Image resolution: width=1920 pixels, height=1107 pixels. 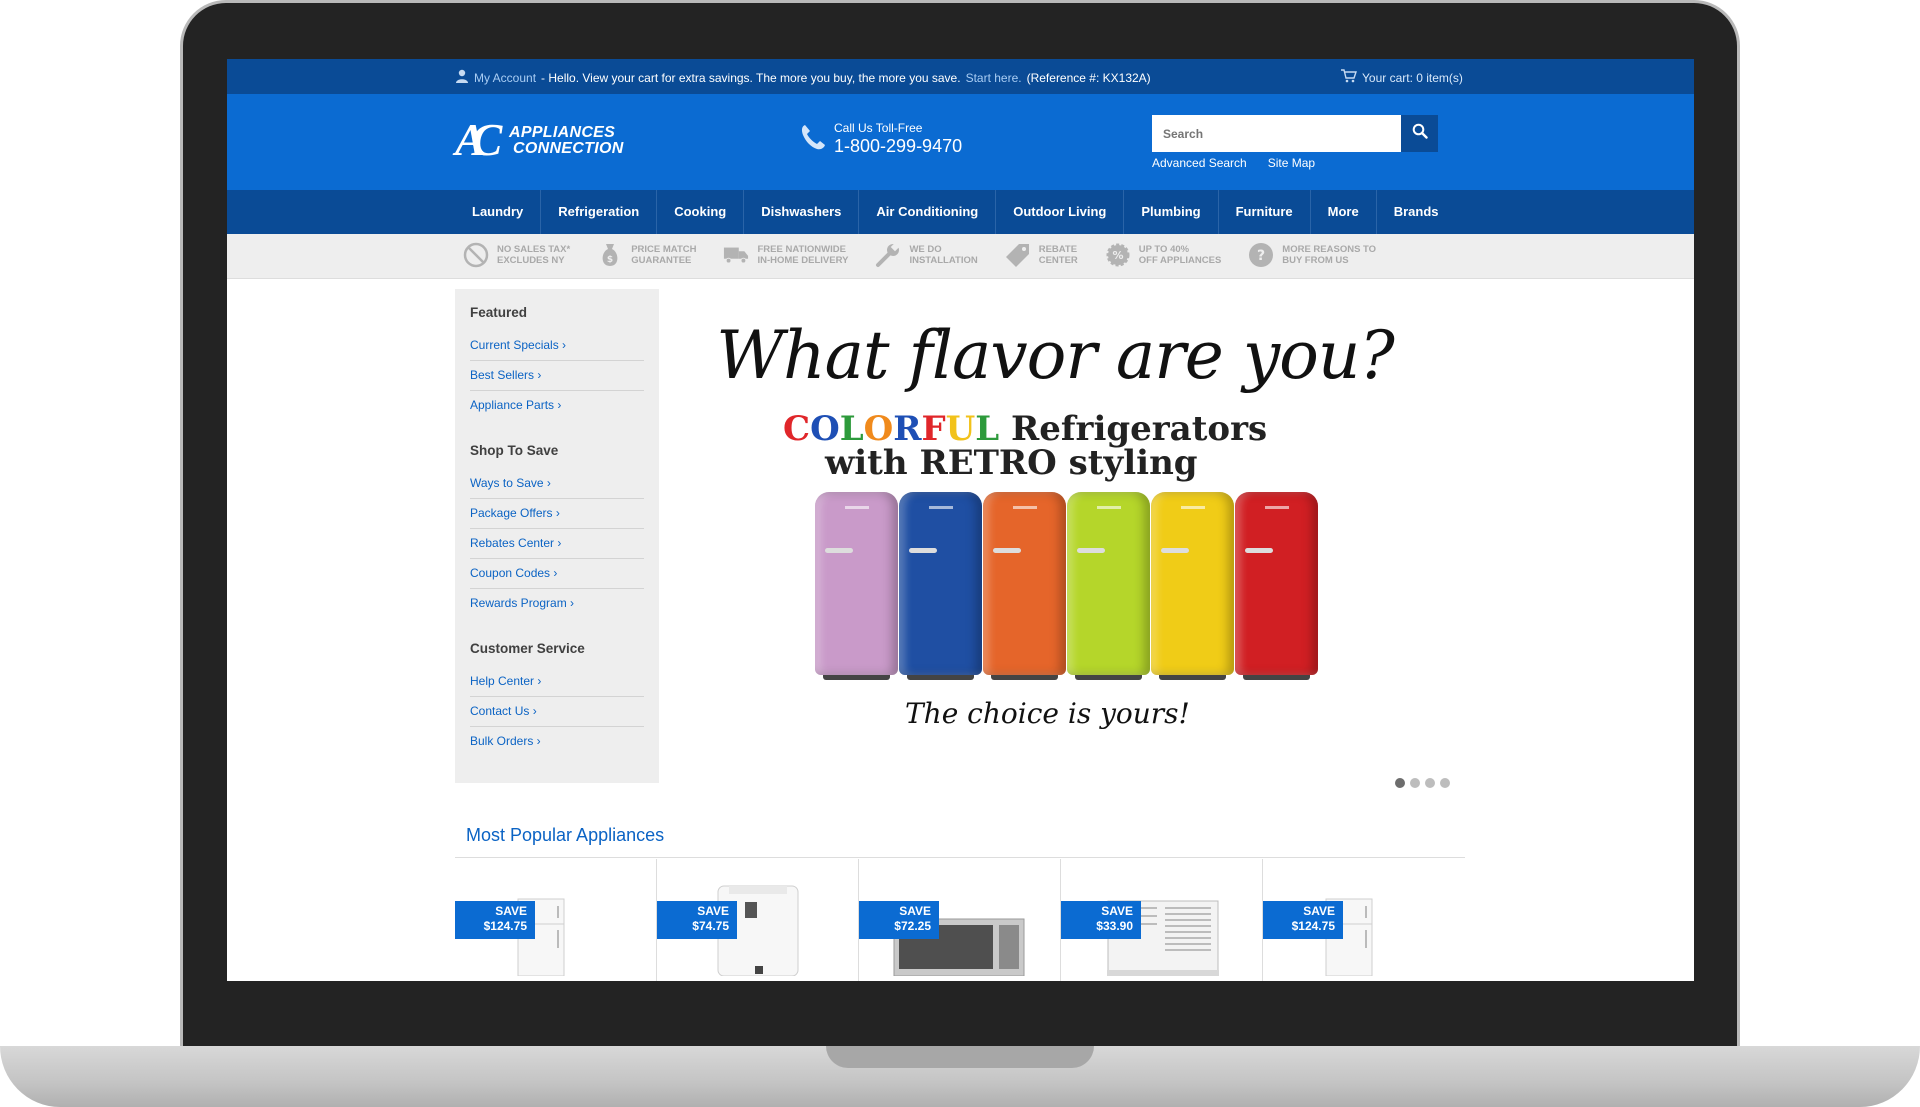 I want to click on logo-mark: AC, so click(x=479, y=139).